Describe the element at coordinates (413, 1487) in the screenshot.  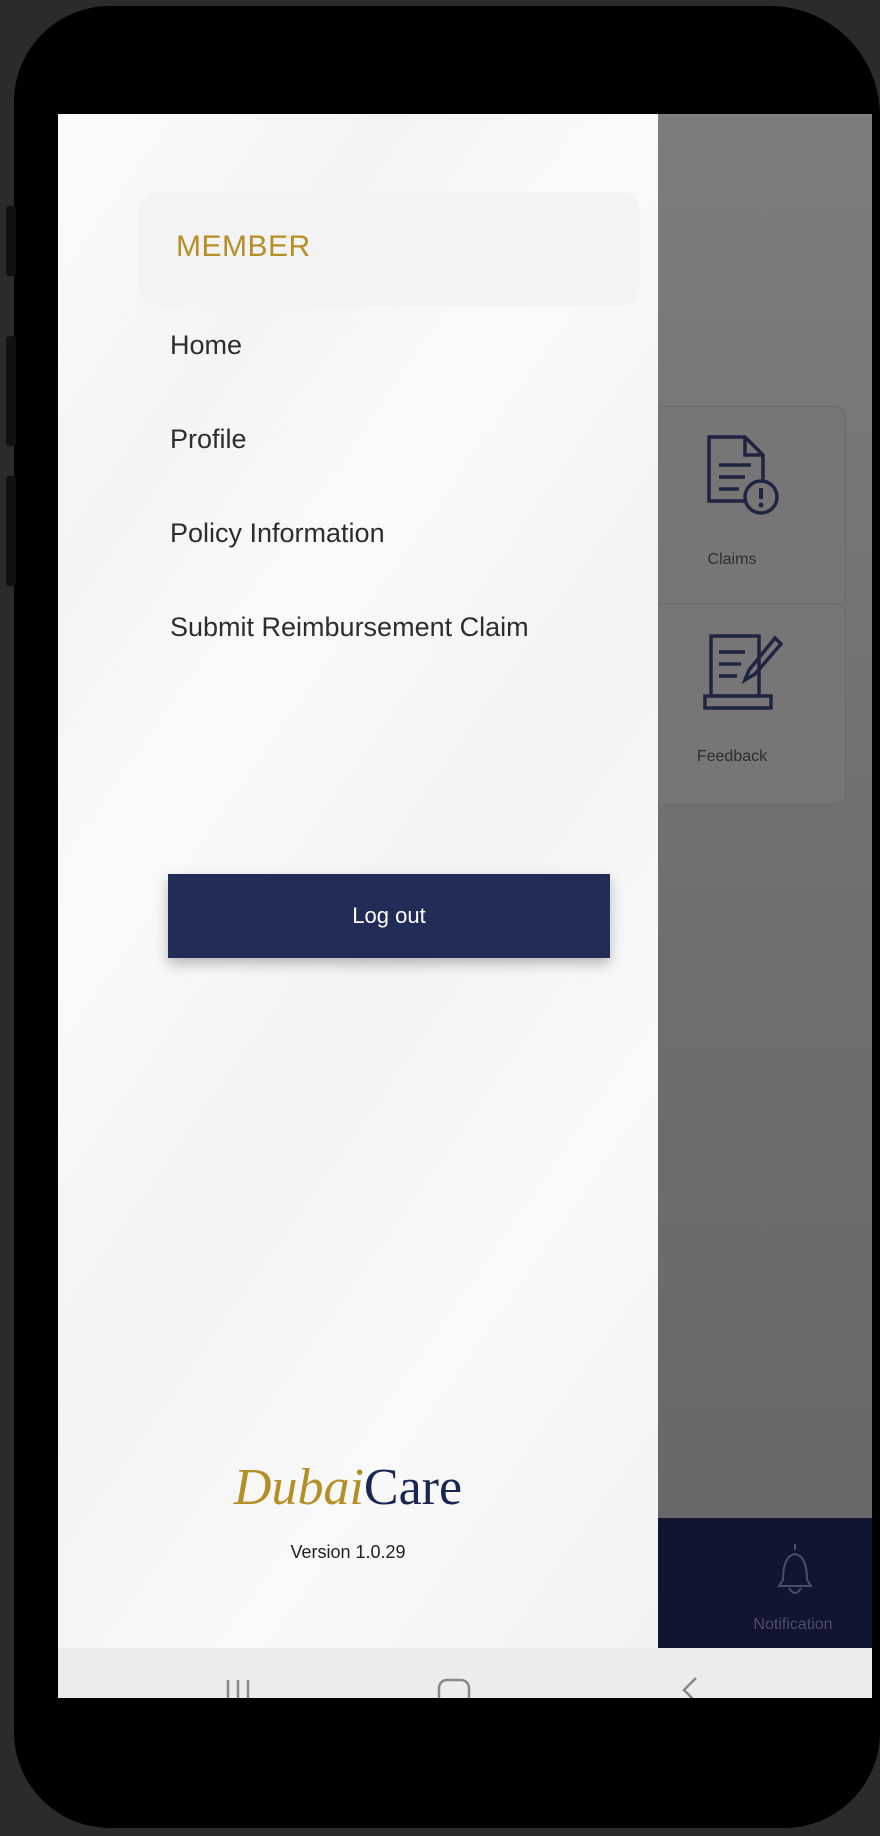
I see `logo-part-care: Care` at that location.